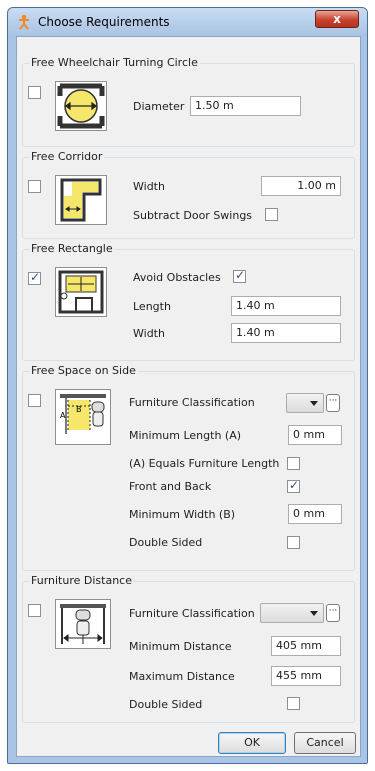 This screenshot has height=771, width=375. Describe the element at coordinates (204, 463) in the screenshot. I see `equals-length-label: (A) Equals Furniture Length` at that location.